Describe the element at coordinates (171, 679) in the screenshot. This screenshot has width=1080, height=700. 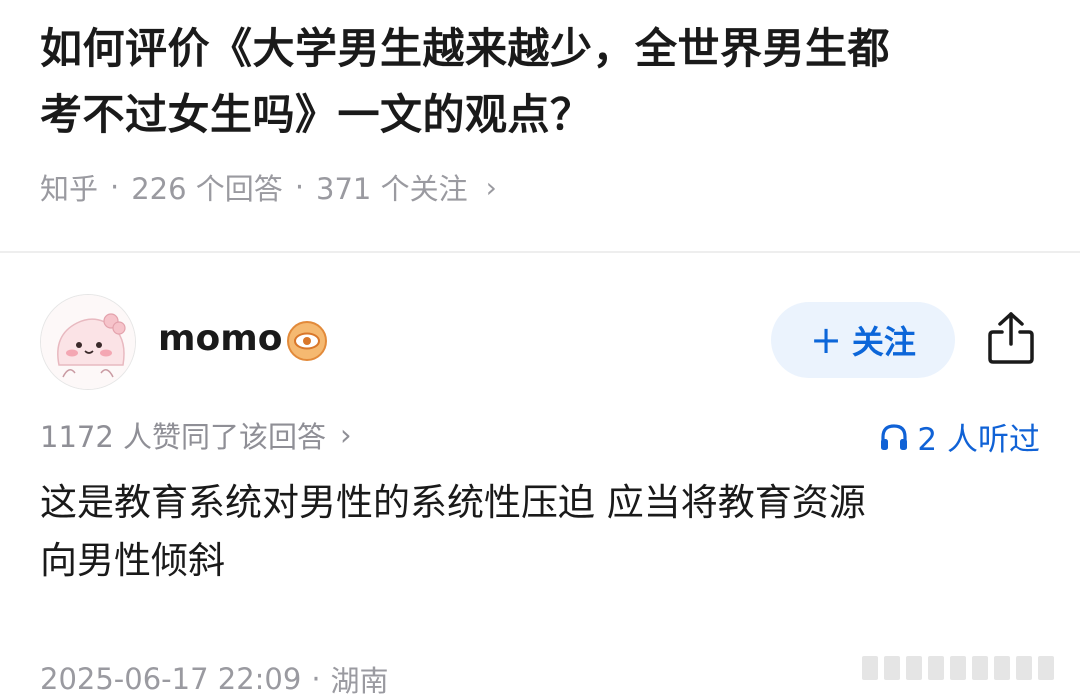
I see `timestamp: 2025-06-17 22:09` at that location.